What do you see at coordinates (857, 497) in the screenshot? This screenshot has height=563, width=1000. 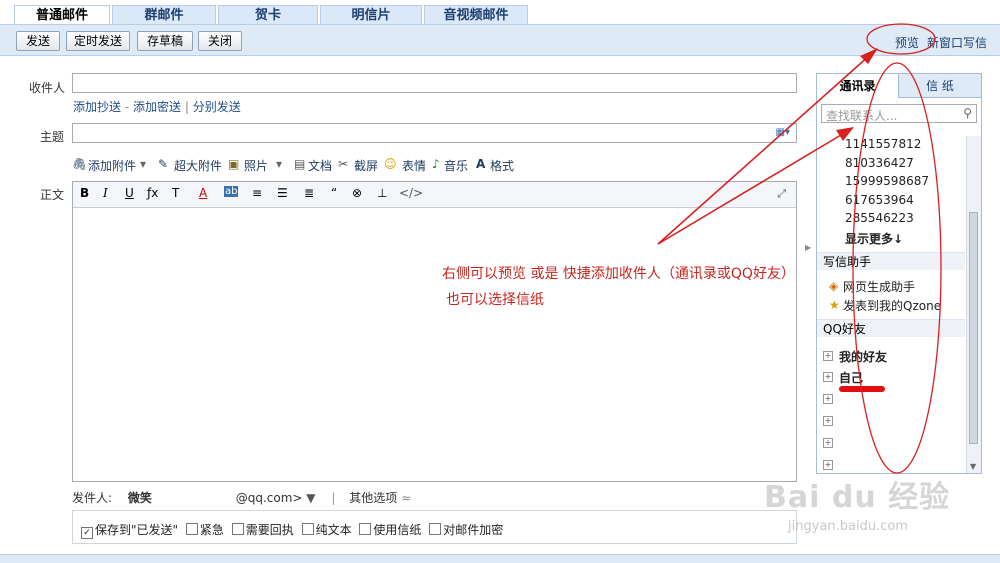 I see `watermark-logo: Bai du 经验` at bounding box center [857, 497].